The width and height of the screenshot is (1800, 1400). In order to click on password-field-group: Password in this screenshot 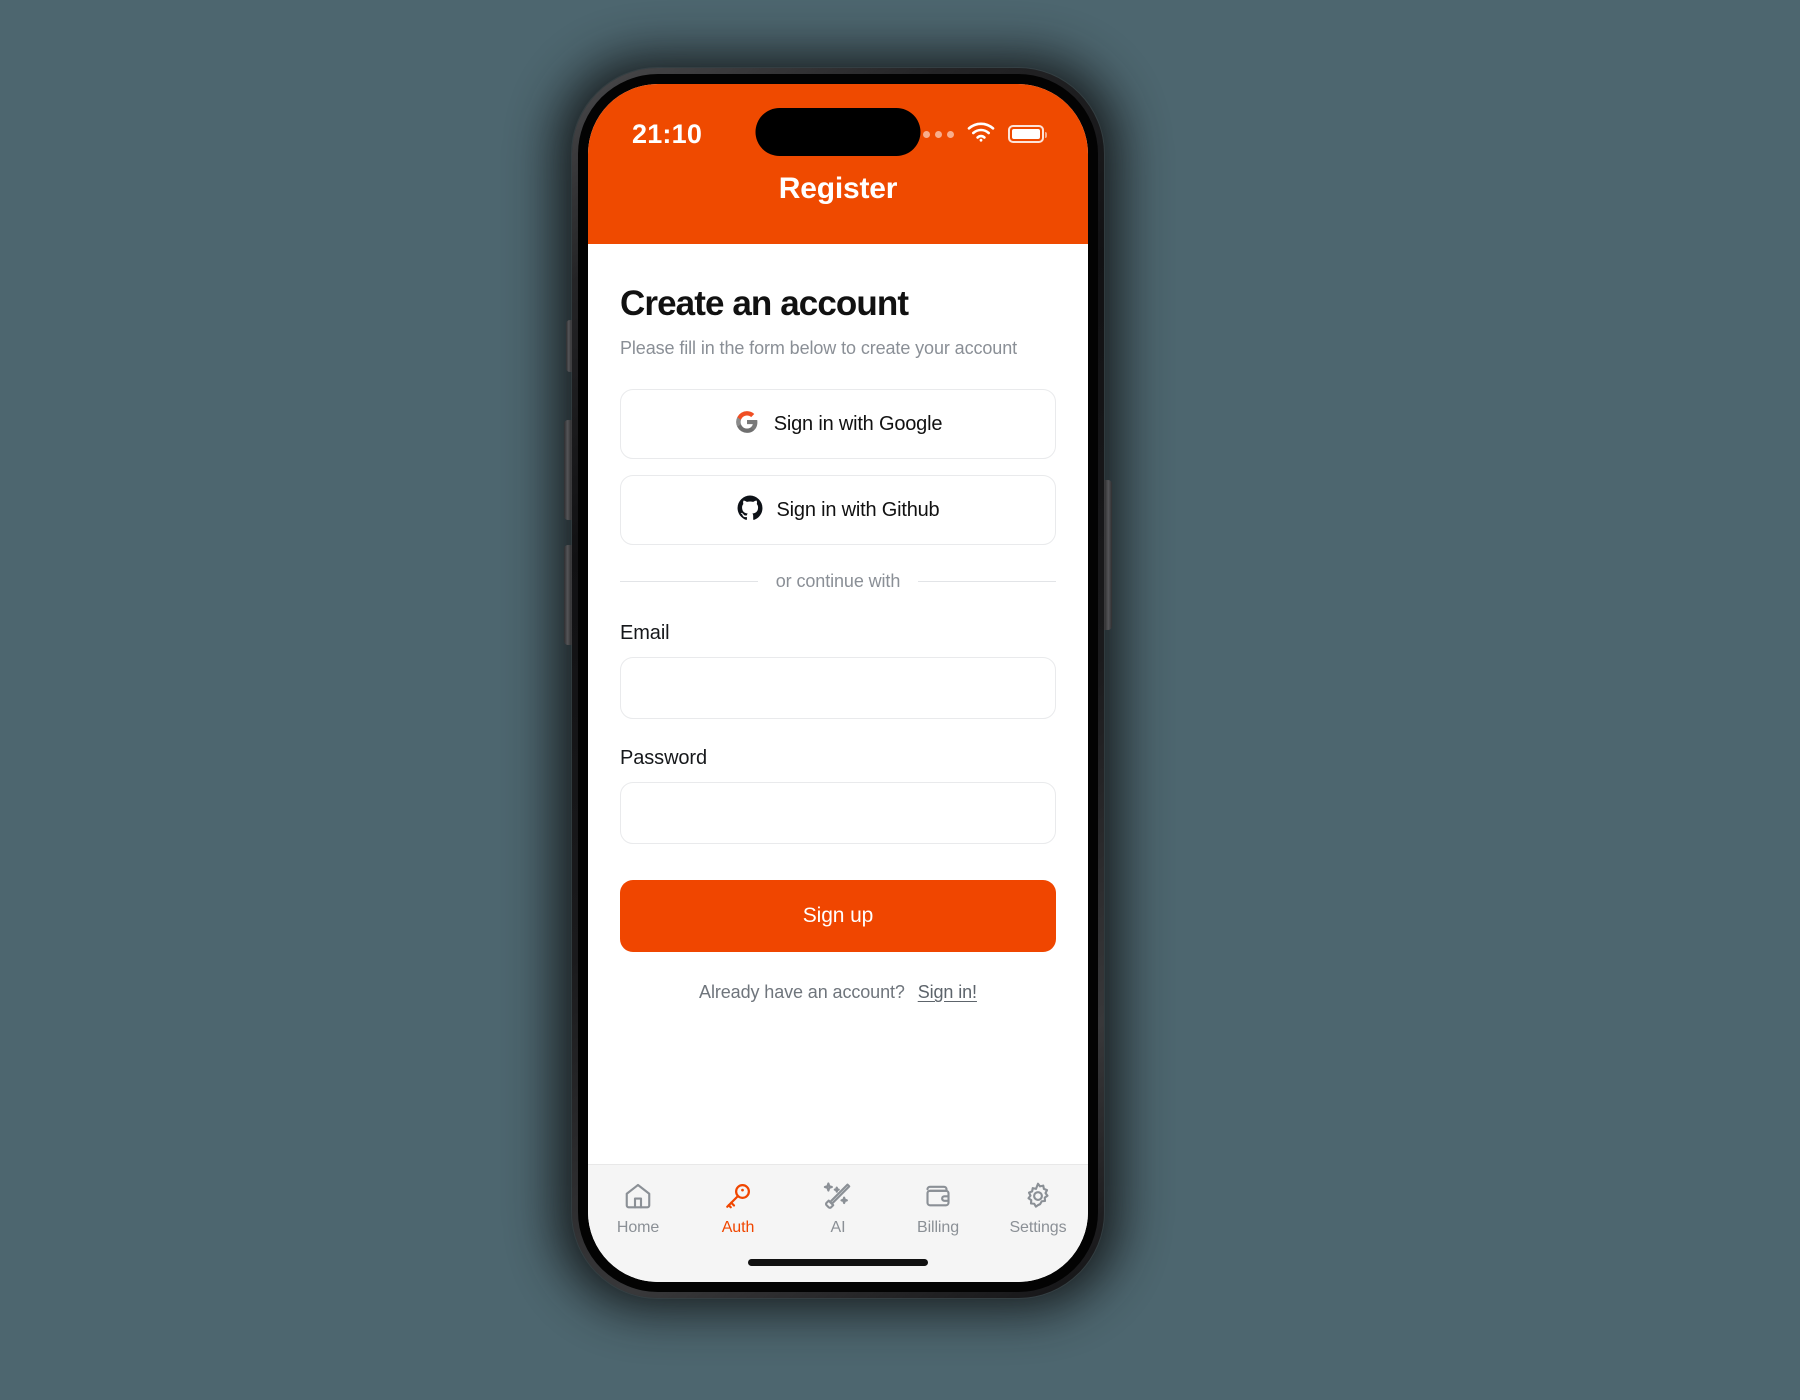, I will do `click(838, 795)`.